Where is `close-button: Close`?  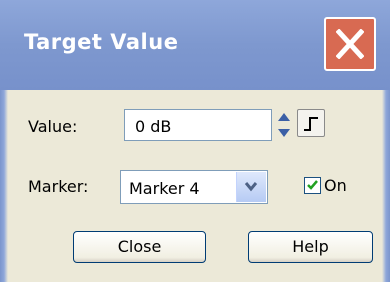 close-button: Close is located at coordinates (139, 247).